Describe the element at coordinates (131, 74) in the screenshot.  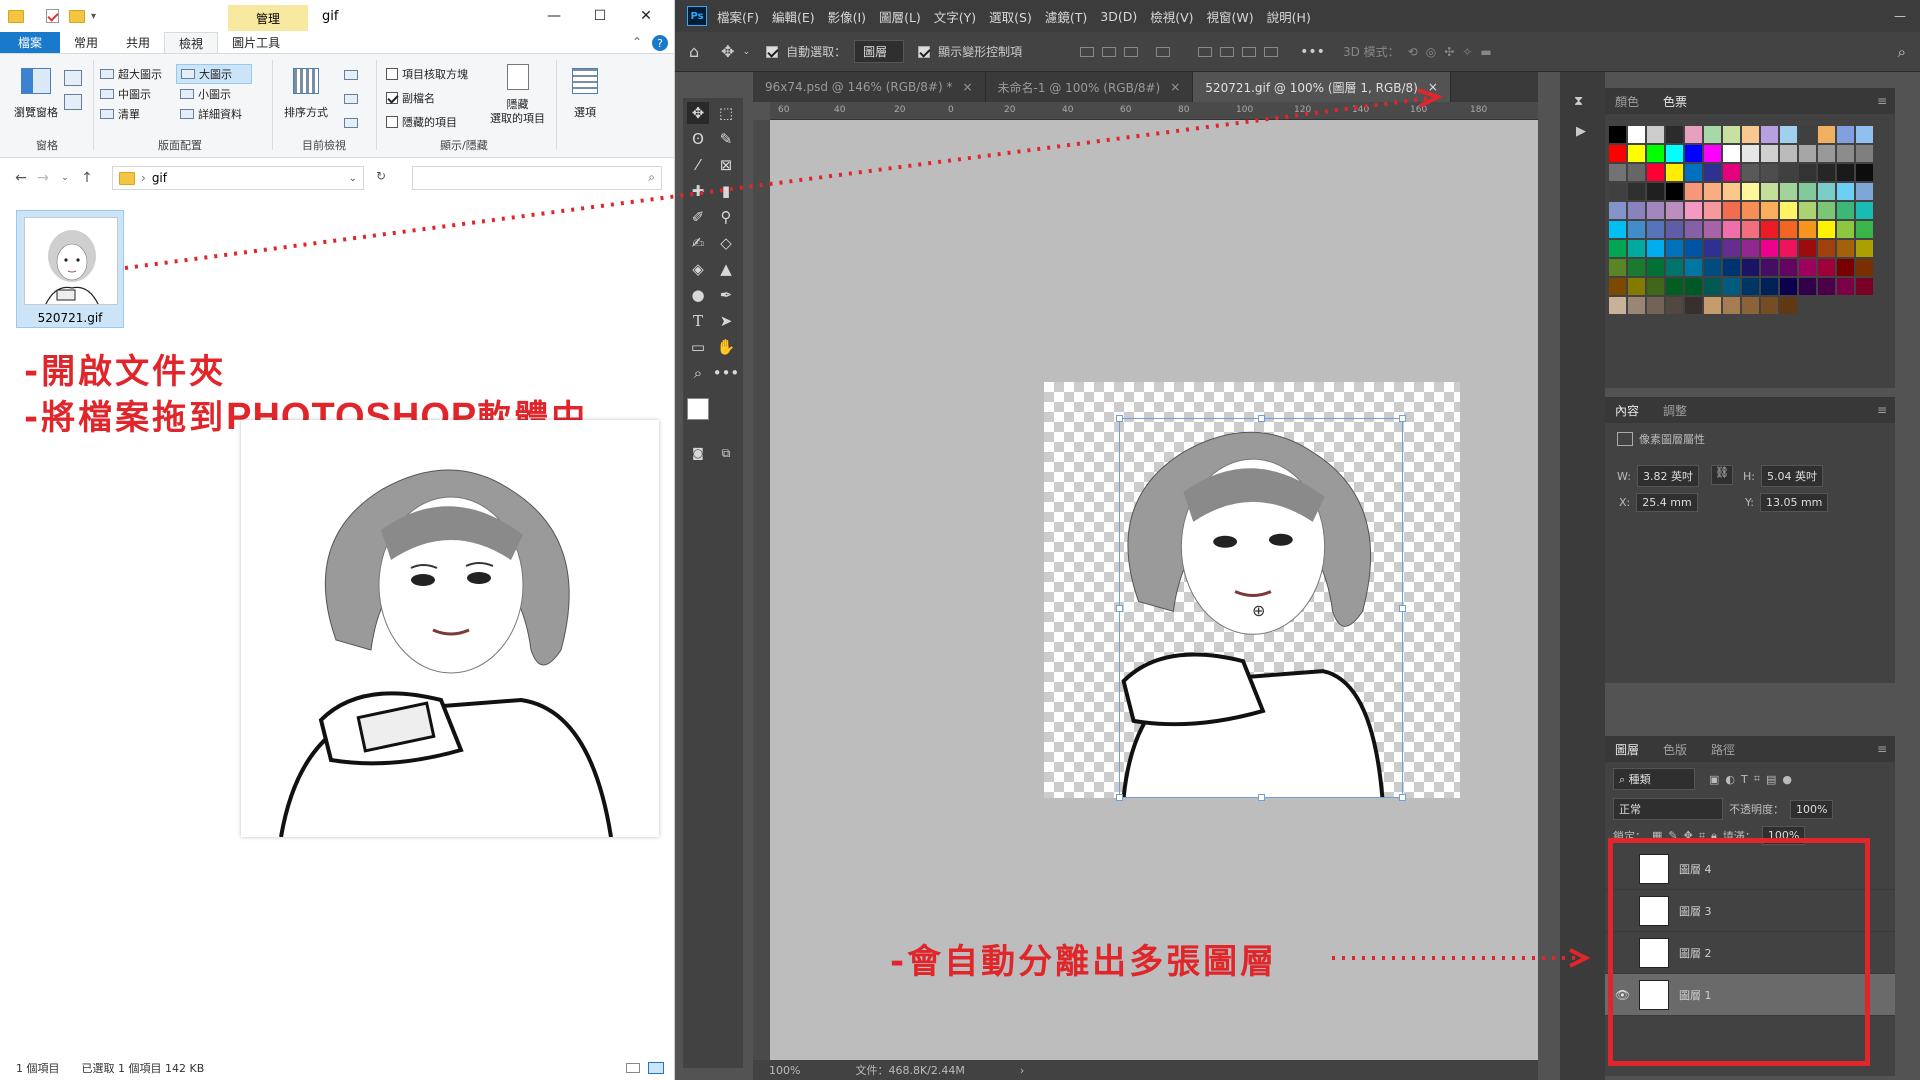
I see `layout-extra-large: 超大圖示` at that location.